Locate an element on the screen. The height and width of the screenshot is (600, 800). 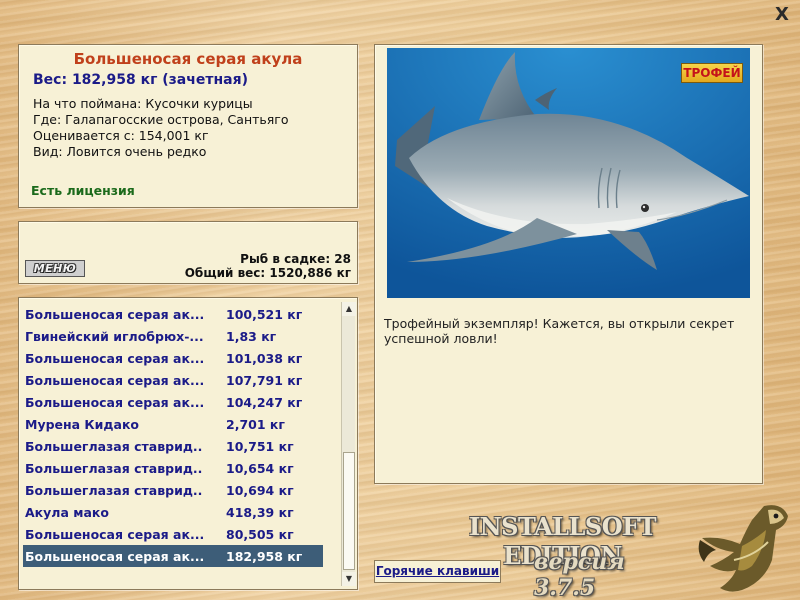
catch-list-row: Большеносая серая ак... 101,038 кг is located at coordinates (173, 358).